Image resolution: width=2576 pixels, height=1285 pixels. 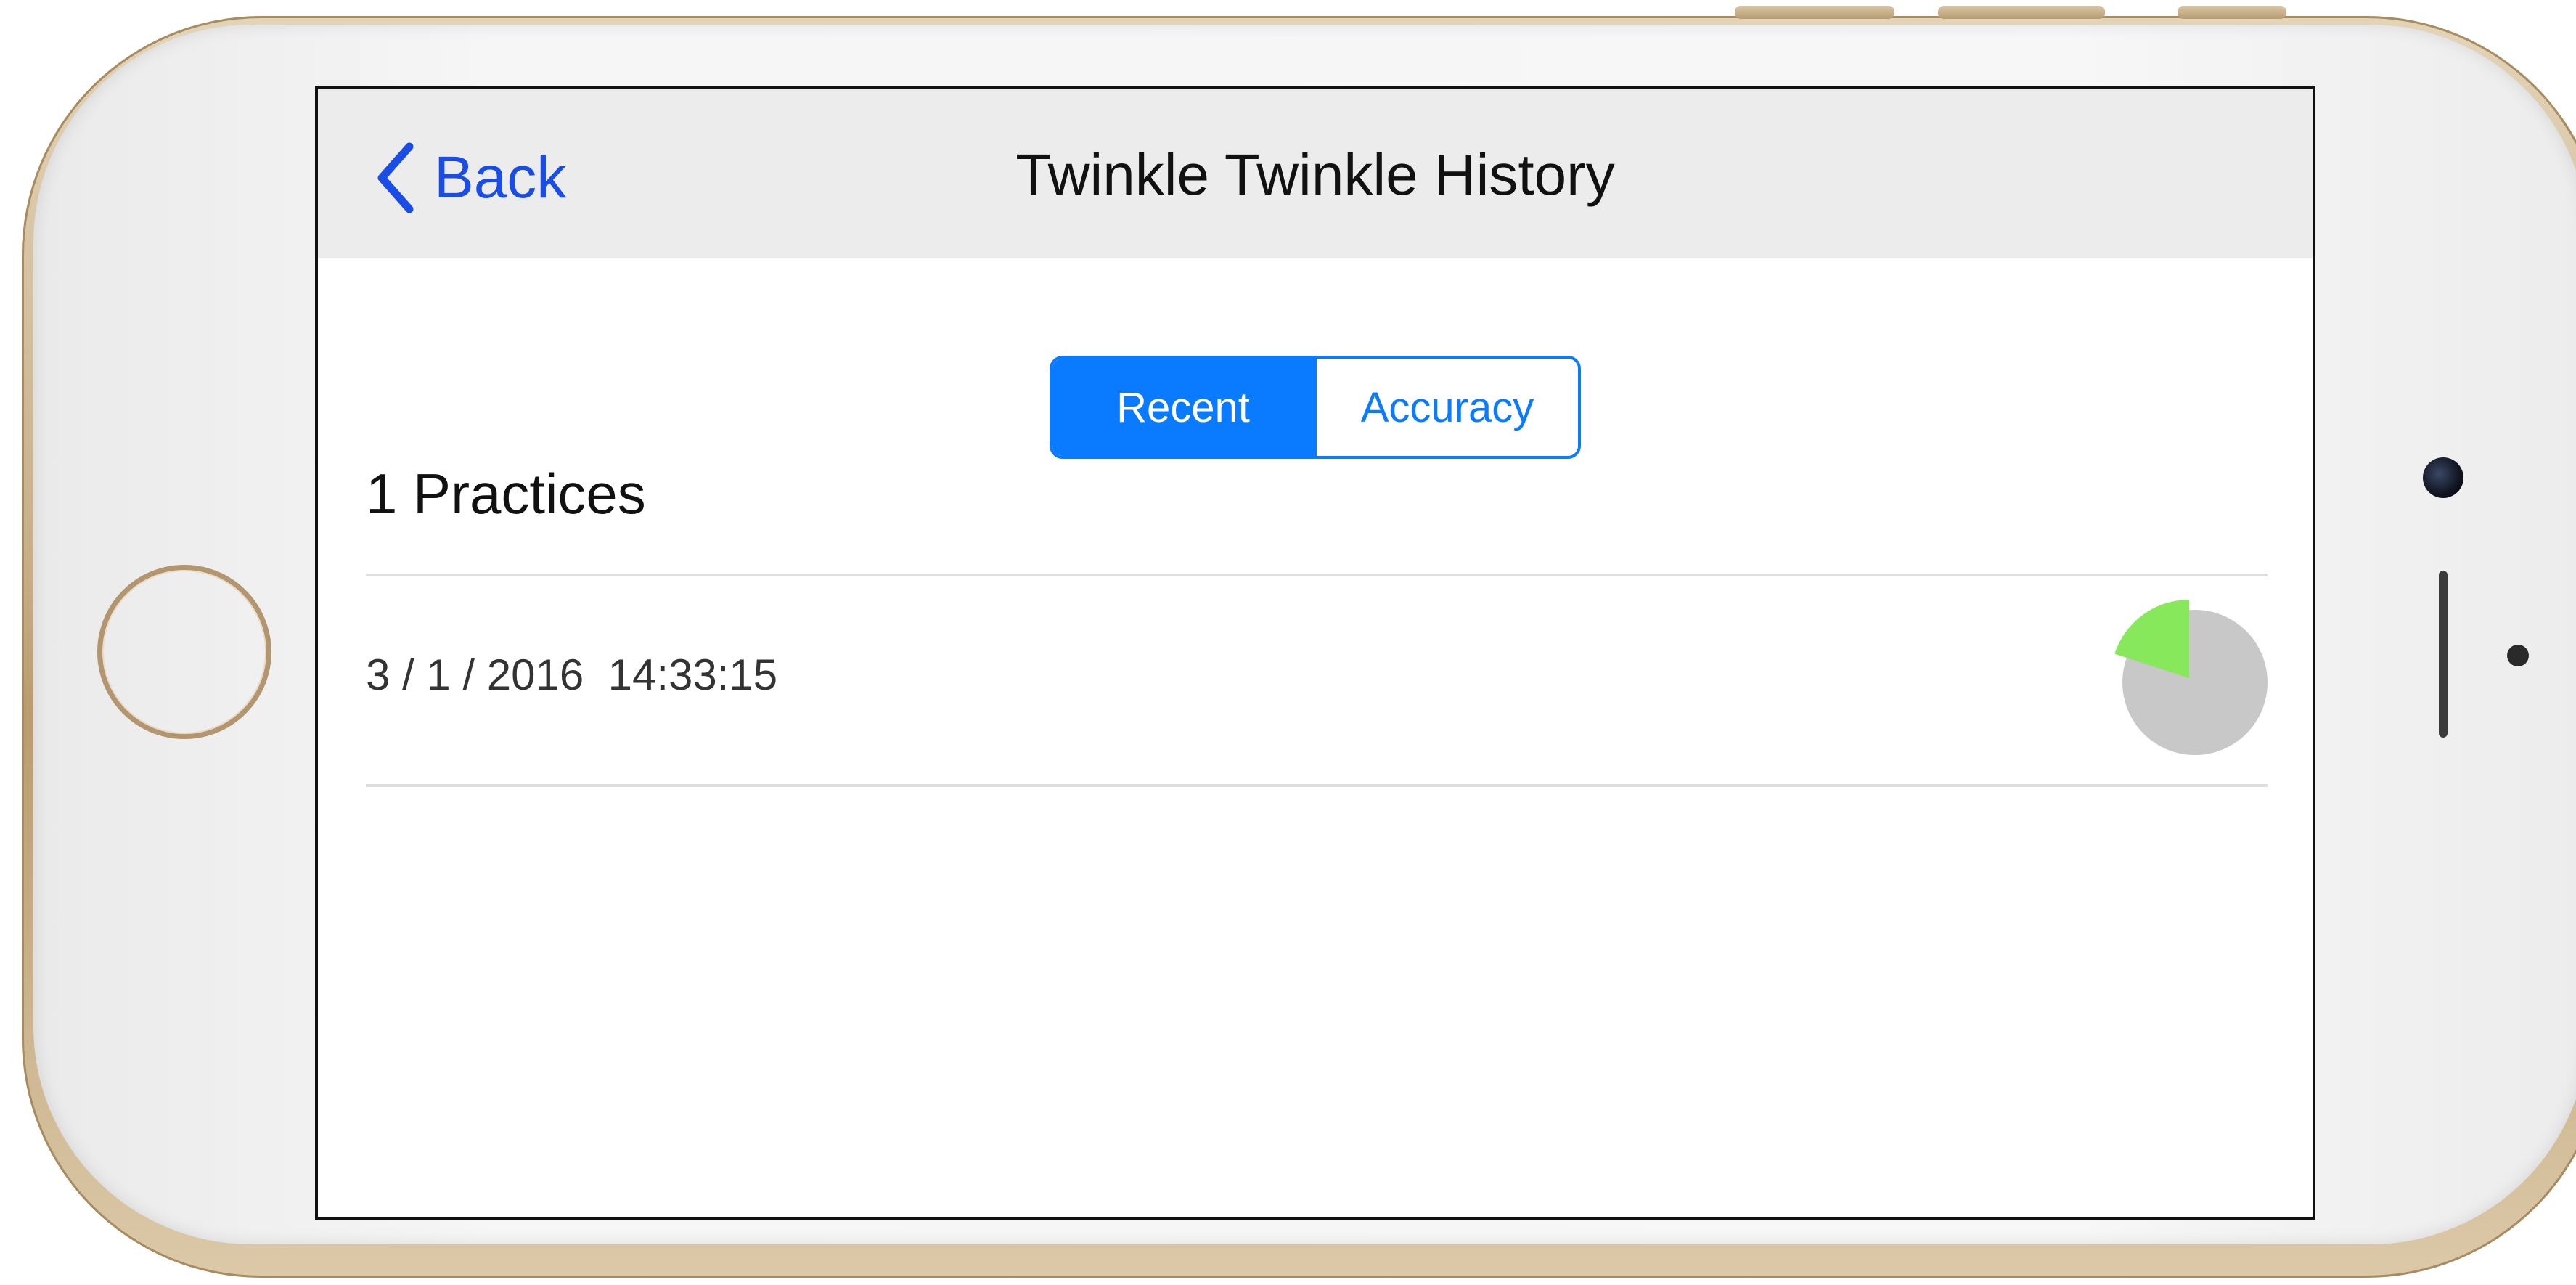 What do you see at coordinates (2191, 677) in the screenshot?
I see `accuracy-pie-chart` at bounding box center [2191, 677].